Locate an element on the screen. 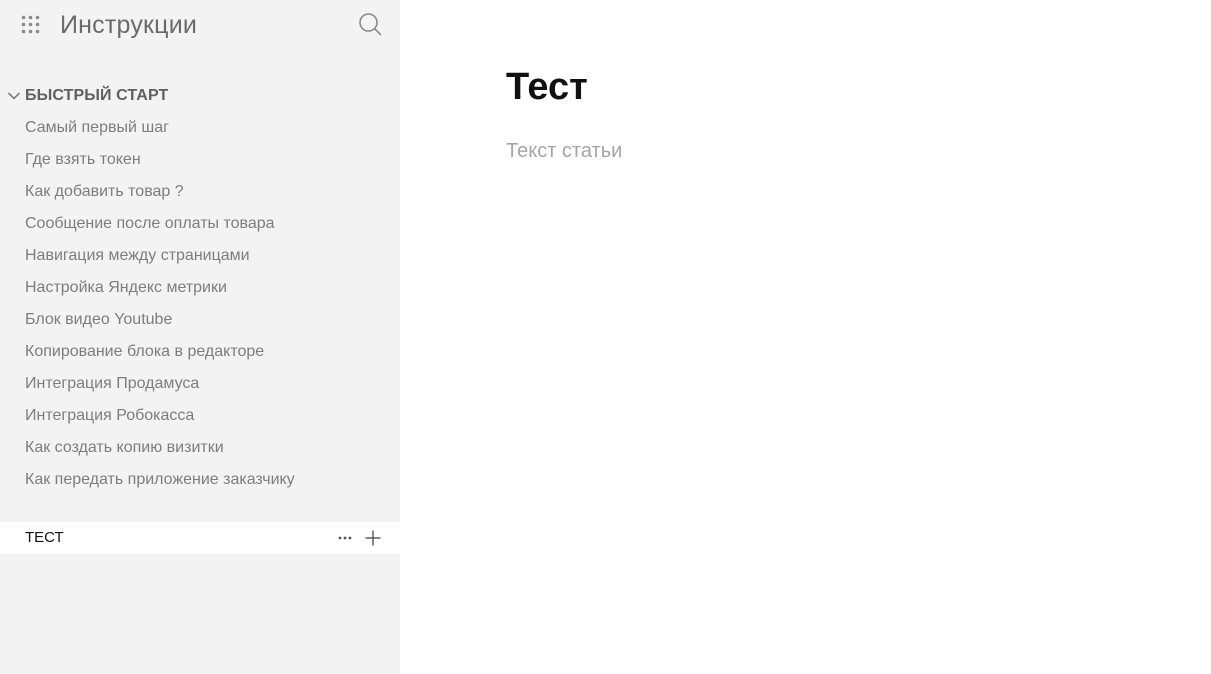 This screenshot has height=674, width=1211. active-item-label: ТЕСТ is located at coordinates (44, 537).